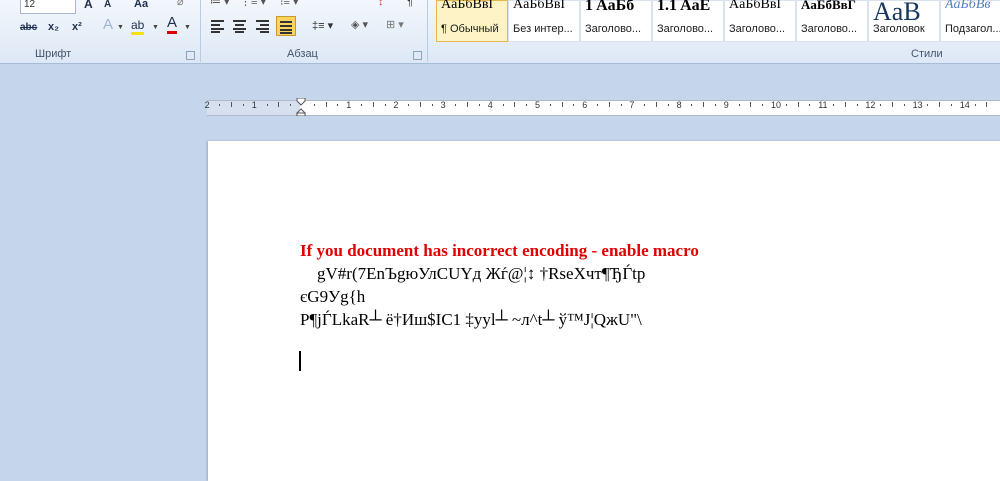  I want to click on font-color-dropdown-icon: ▼, so click(187, 28).